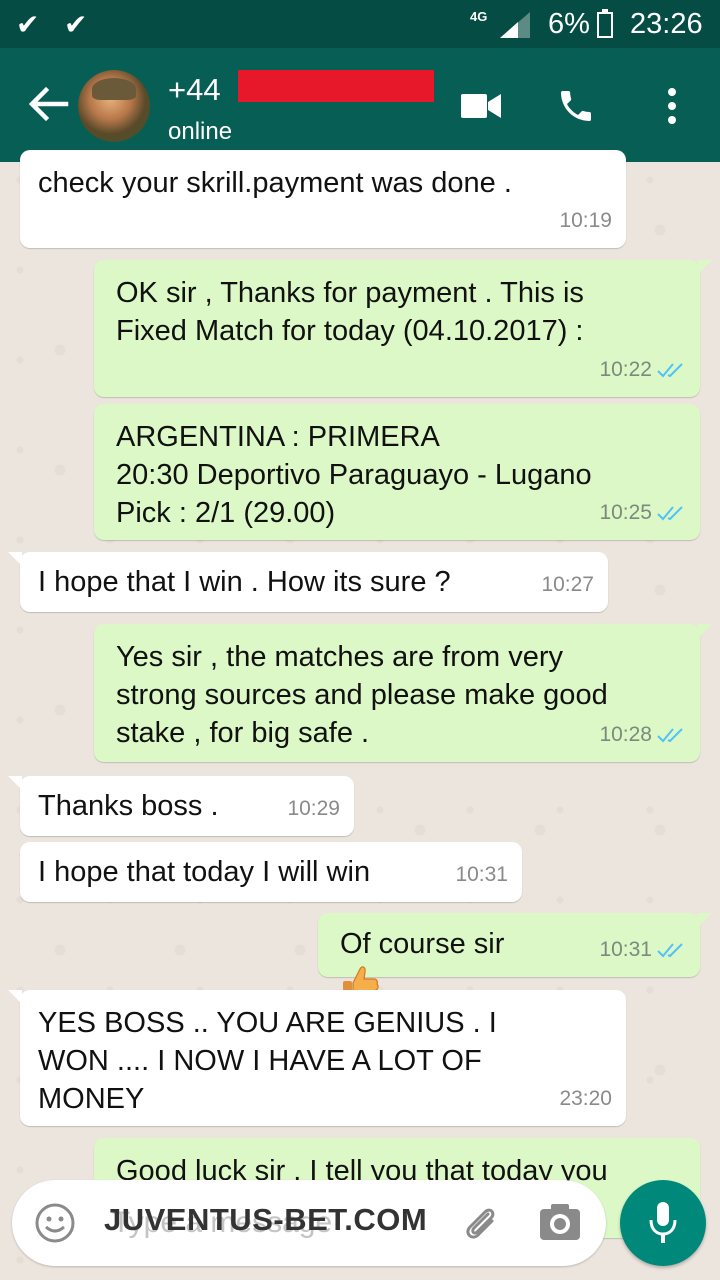  What do you see at coordinates (275, 183) in the screenshot?
I see `message-text: check your skrill.payment was done .` at bounding box center [275, 183].